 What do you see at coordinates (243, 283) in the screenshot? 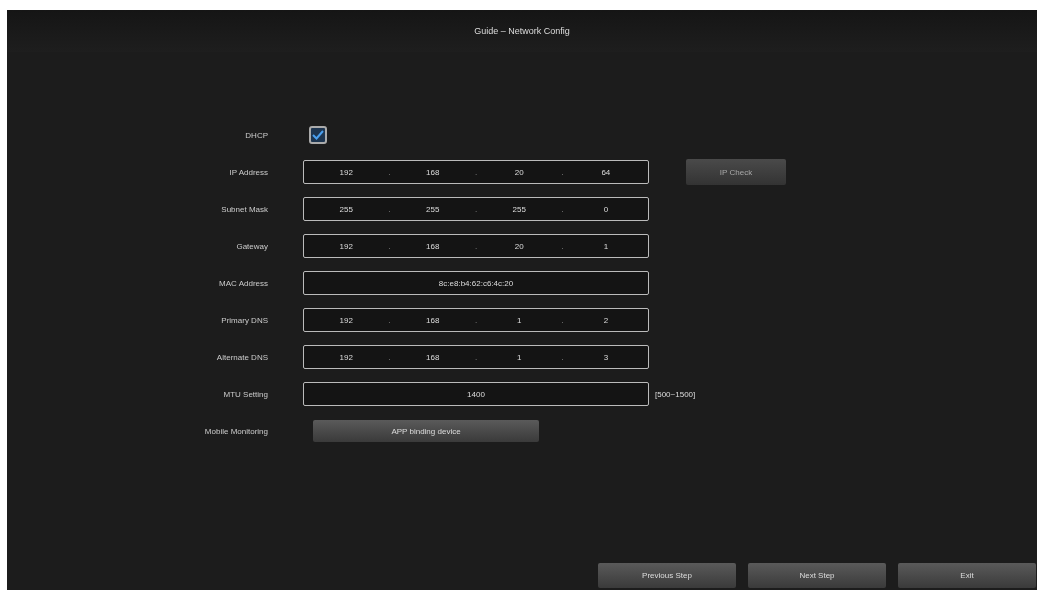
I see `field-label: MAC Address` at bounding box center [243, 283].